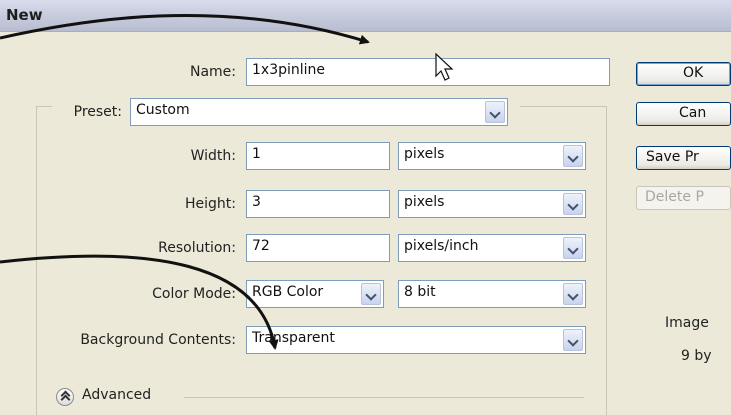 The width and height of the screenshot is (731, 415). Describe the element at coordinates (492, 248) in the screenshot. I see `resolution-unit-select: pixels/inch` at that location.